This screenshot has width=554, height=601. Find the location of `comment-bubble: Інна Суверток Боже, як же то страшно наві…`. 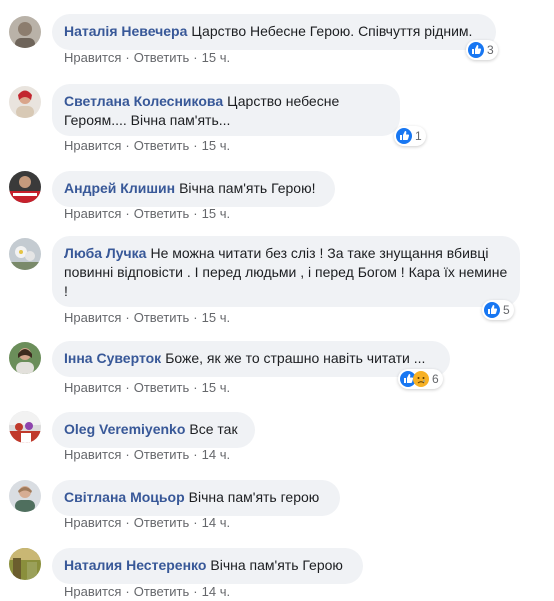

comment-bubble: Інна Суверток Боже, як же то страшно наві… is located at coordinates (251, 359).